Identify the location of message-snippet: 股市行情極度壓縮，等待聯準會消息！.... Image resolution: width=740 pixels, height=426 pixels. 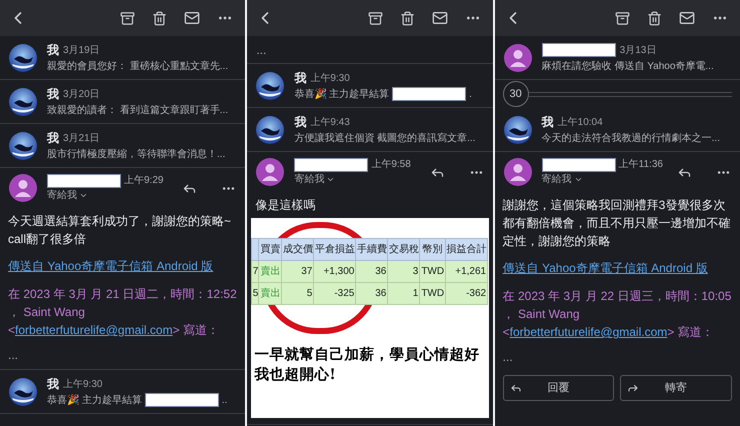
(136, 155).